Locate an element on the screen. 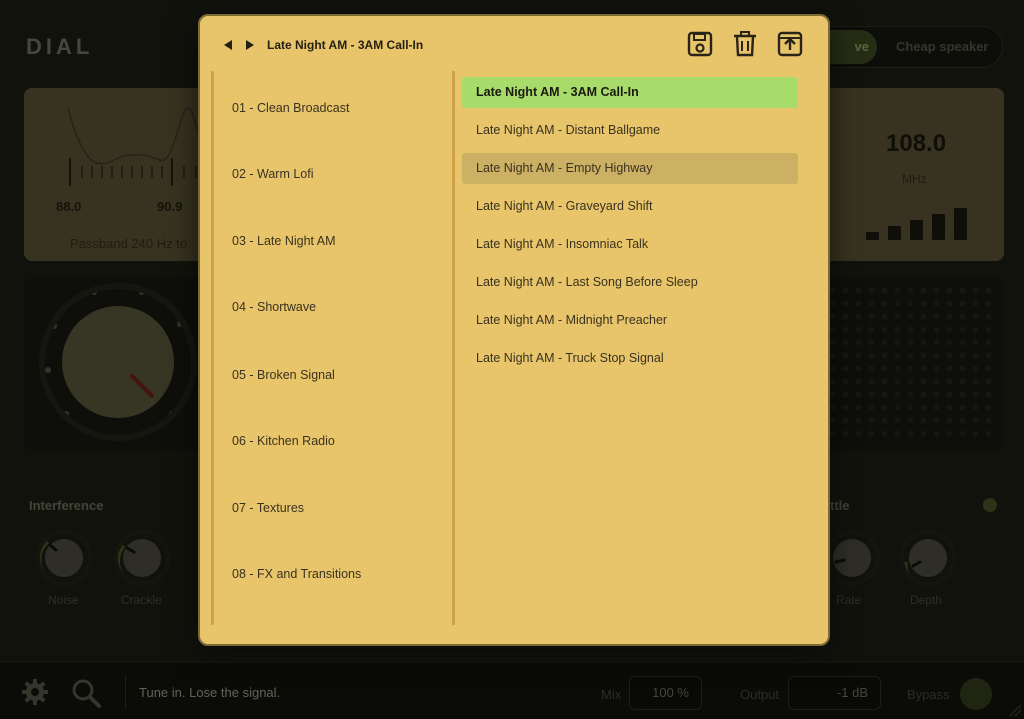 The height and width of the screenshot is (719, 1024). preset-browser-header: Late Night AM - 3AM Call-In is located at coordinates (514, 44).